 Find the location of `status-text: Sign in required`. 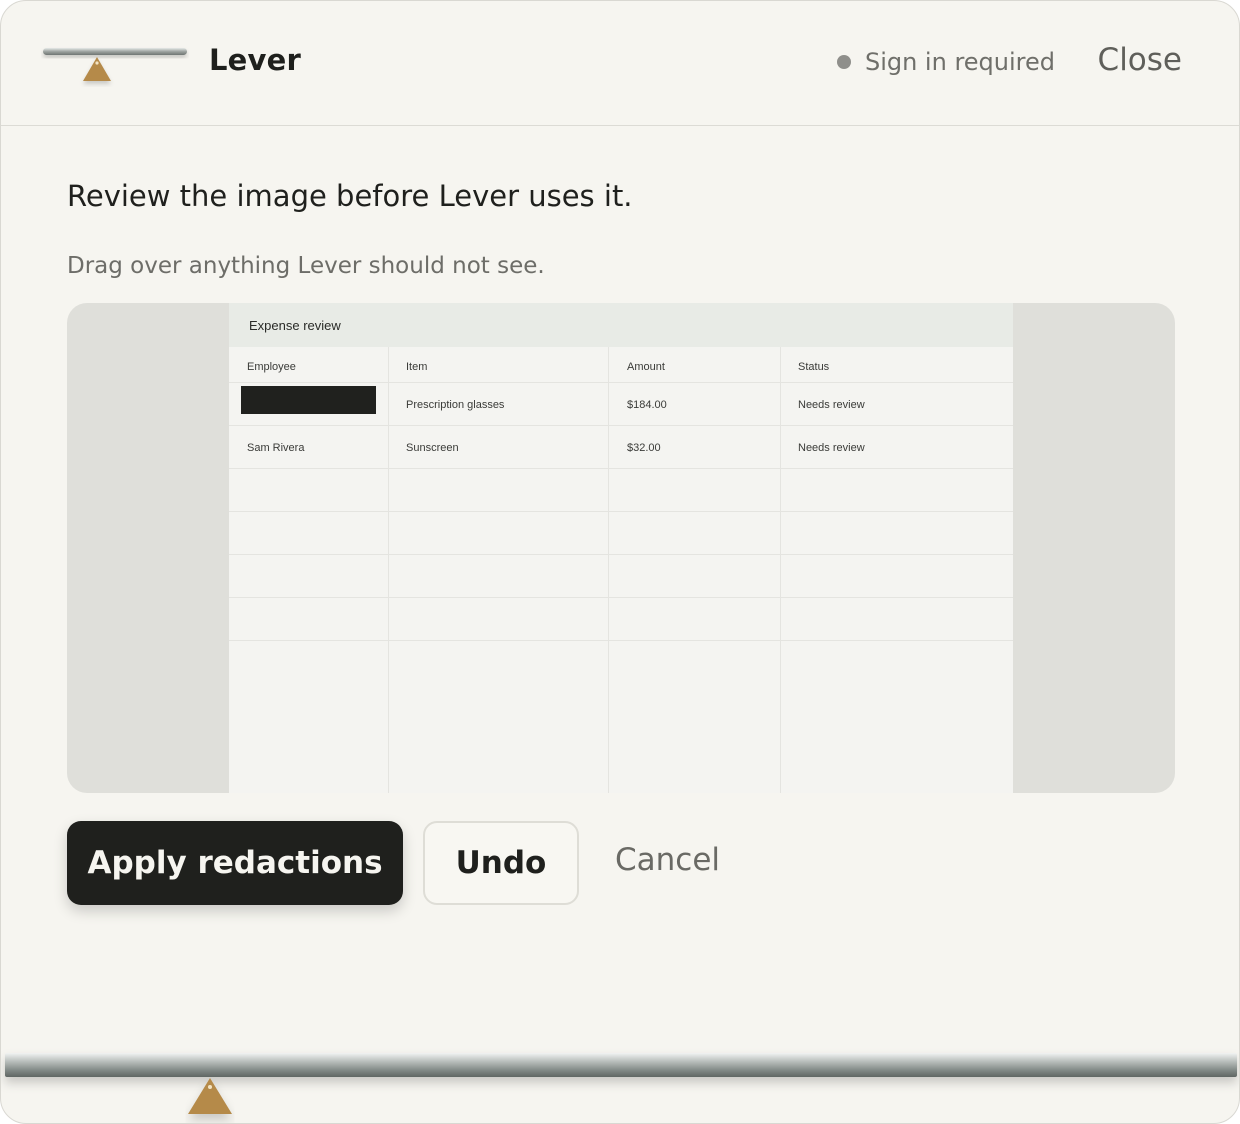

status-text: Sign in required is located at coordinates (959, 62).